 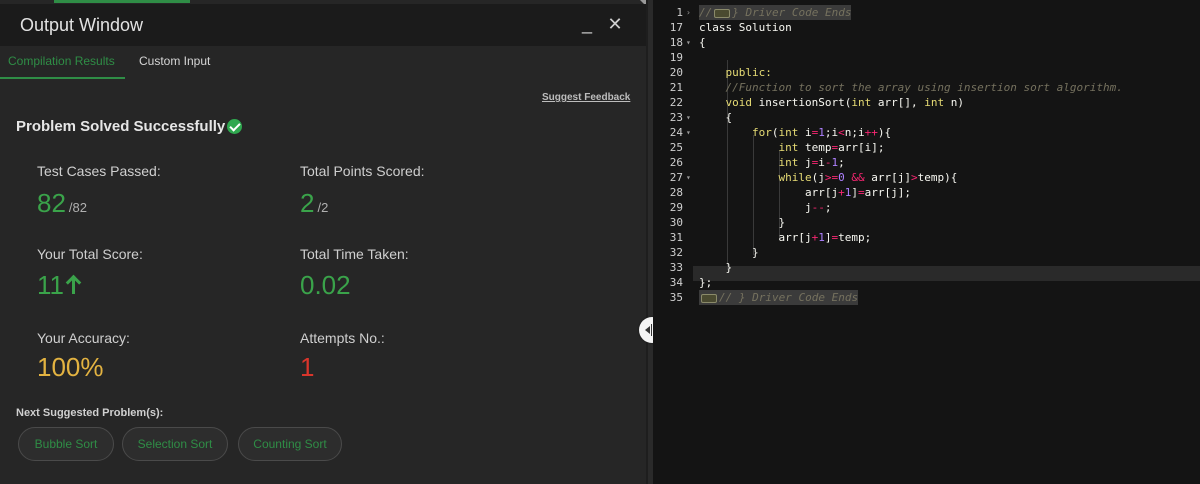 What do you see at coordinates (307, 203) in the screenshot?
I see `points-scored: 2` at bounding box center [307, 203].